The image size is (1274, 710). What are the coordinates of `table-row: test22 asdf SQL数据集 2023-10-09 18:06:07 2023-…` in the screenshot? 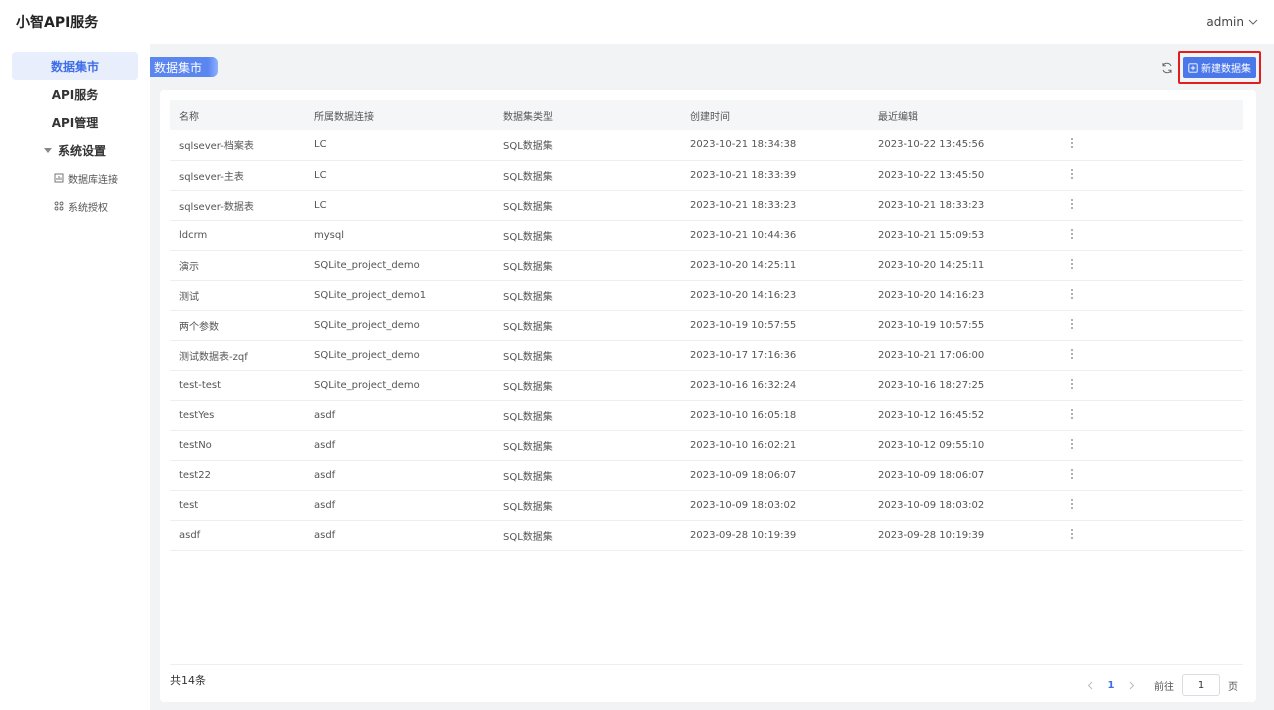 It's located at (706, 475).